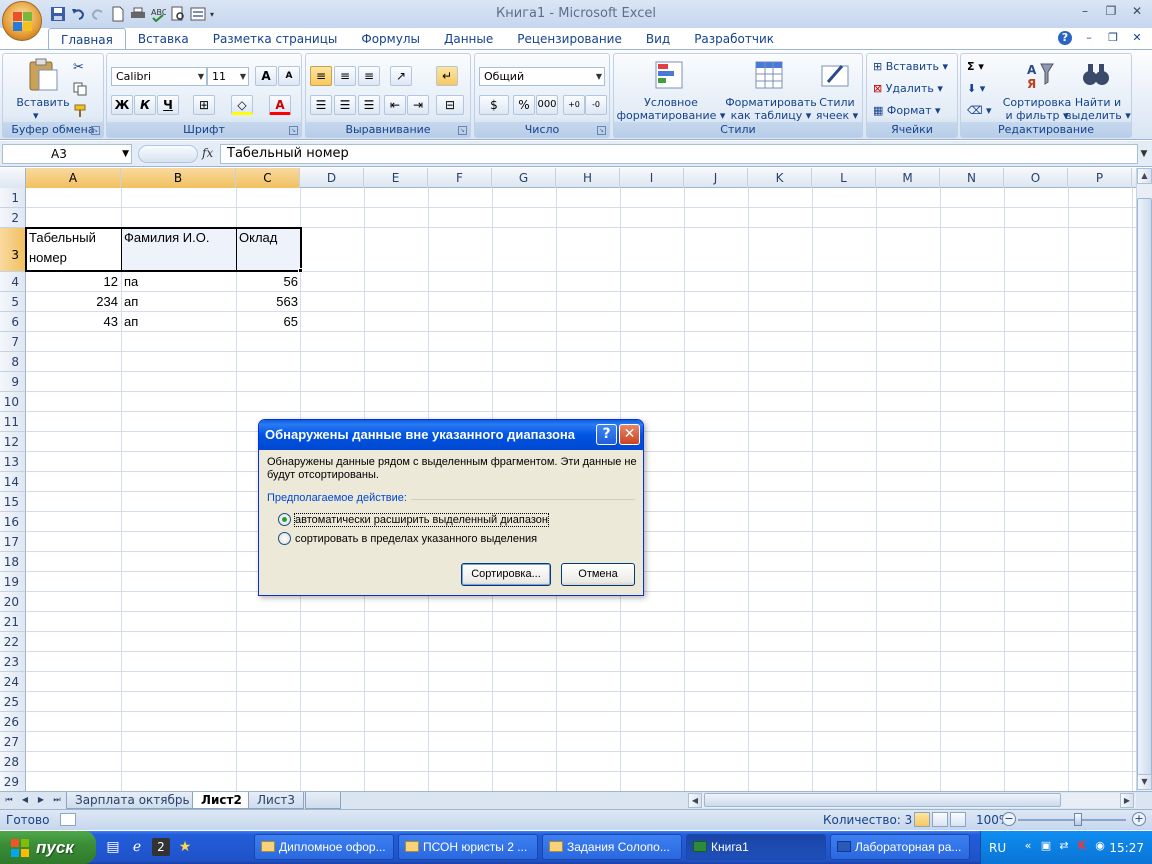 The width and height of the screenshot is (1152, 864). What do you see at coordinates (652, 178) in the screenshot?
I see `column-header-i: I` at bounding box center [652, 178].